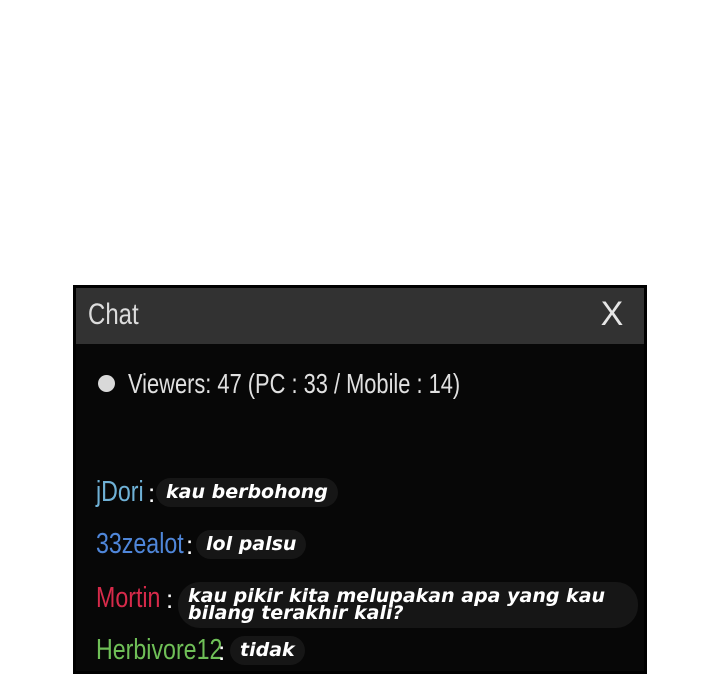 This screenshot has width=720, height=674. I want to click on chat-message: Herbivore12 : tidak, so click(200, 650).